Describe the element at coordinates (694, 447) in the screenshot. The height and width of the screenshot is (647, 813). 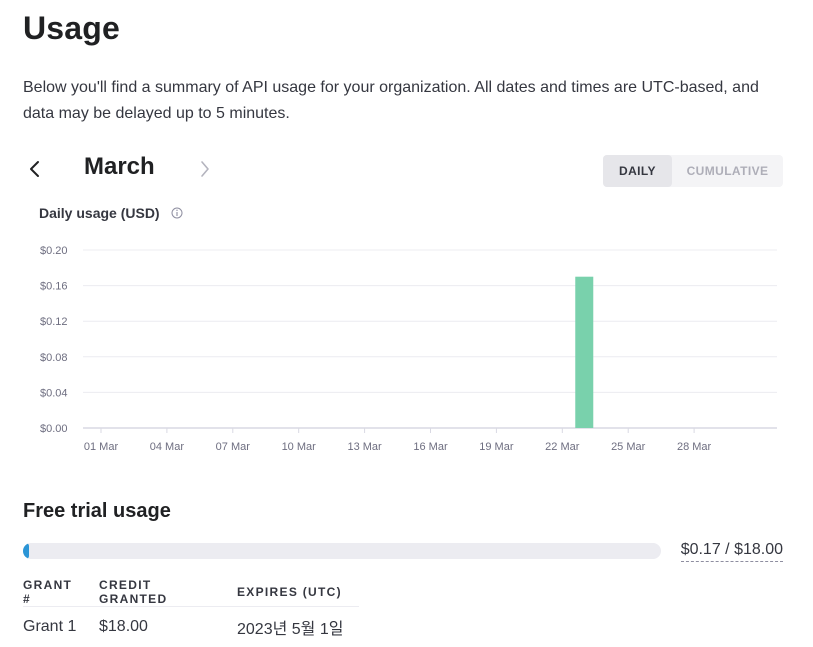
I see `x-tick-label: 28 Mar` at that location.